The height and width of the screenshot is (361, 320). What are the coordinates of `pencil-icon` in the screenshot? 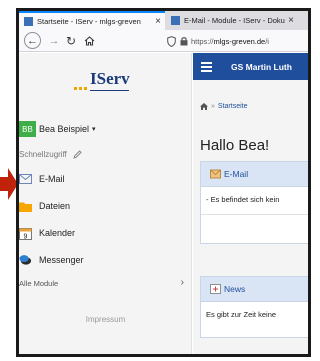 It's located at (77, 154).